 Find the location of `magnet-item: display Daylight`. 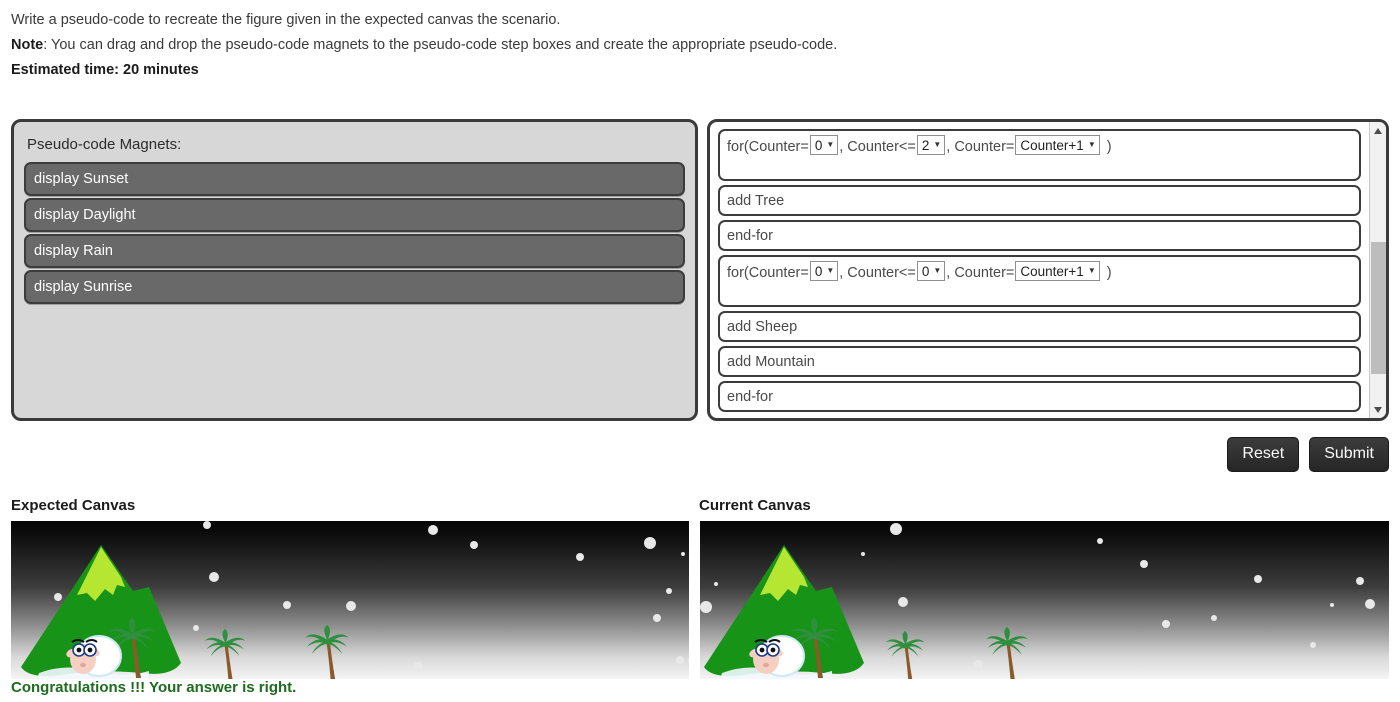

magnet-item: display Daylight is located at coordinates (354, 215).